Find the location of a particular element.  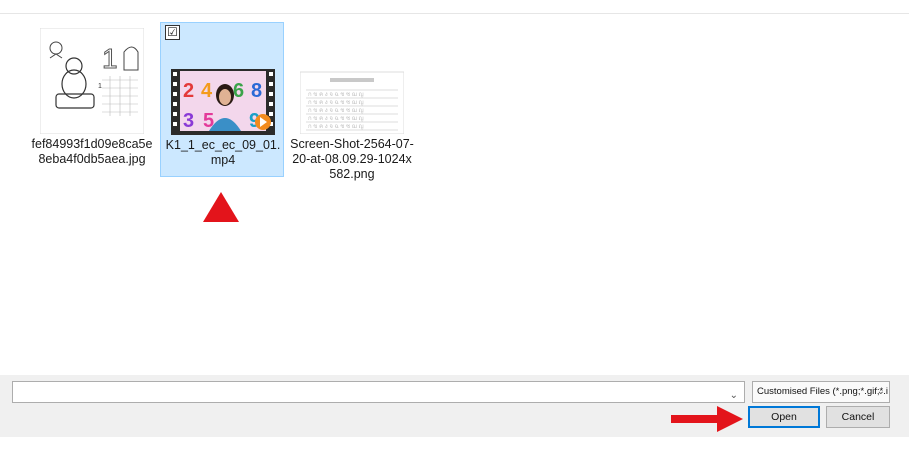

file-name: fef84993f1d09e8ca5e8eba4f0db5aea.jpg is located at coordinates (92, 151).